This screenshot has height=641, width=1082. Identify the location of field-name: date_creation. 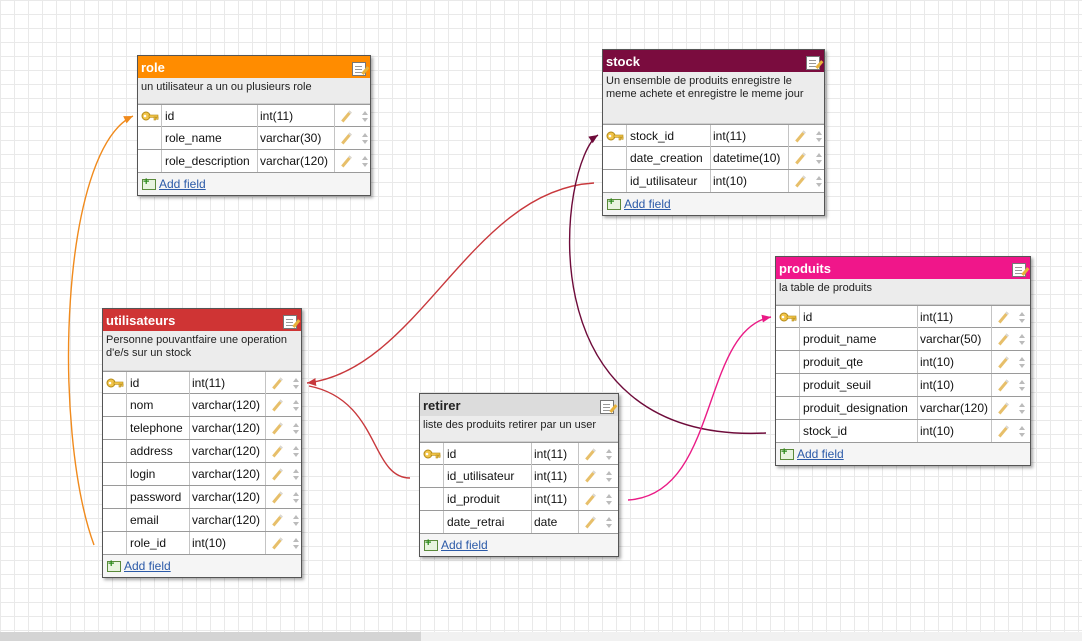
(669, 158).